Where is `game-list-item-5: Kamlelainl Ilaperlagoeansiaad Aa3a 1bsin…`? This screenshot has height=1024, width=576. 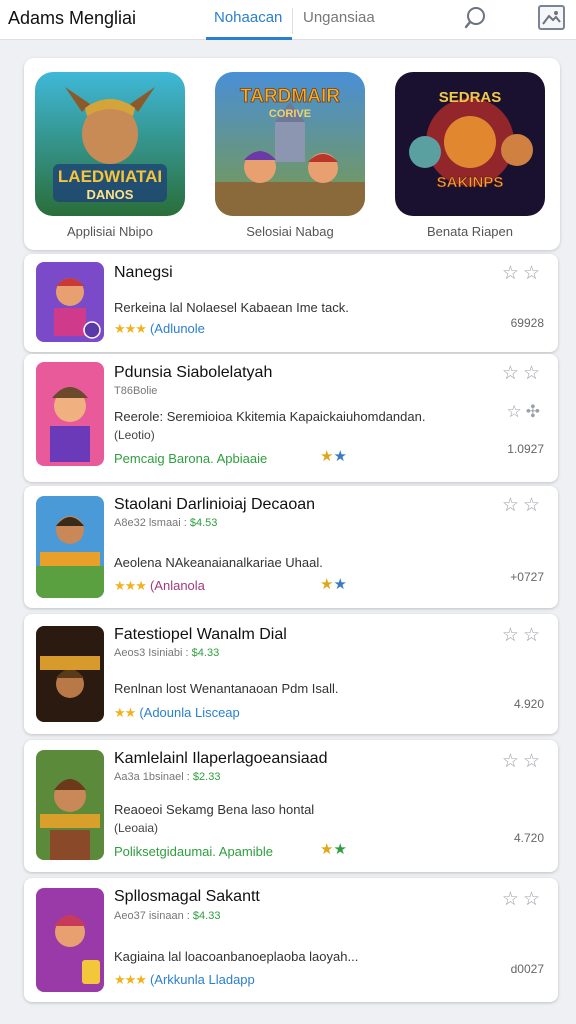
game-list-item-5: Kamlelainl Ilaperlagoeansiaad Aa3a 1bsin… is located at coordinates (291, 806).